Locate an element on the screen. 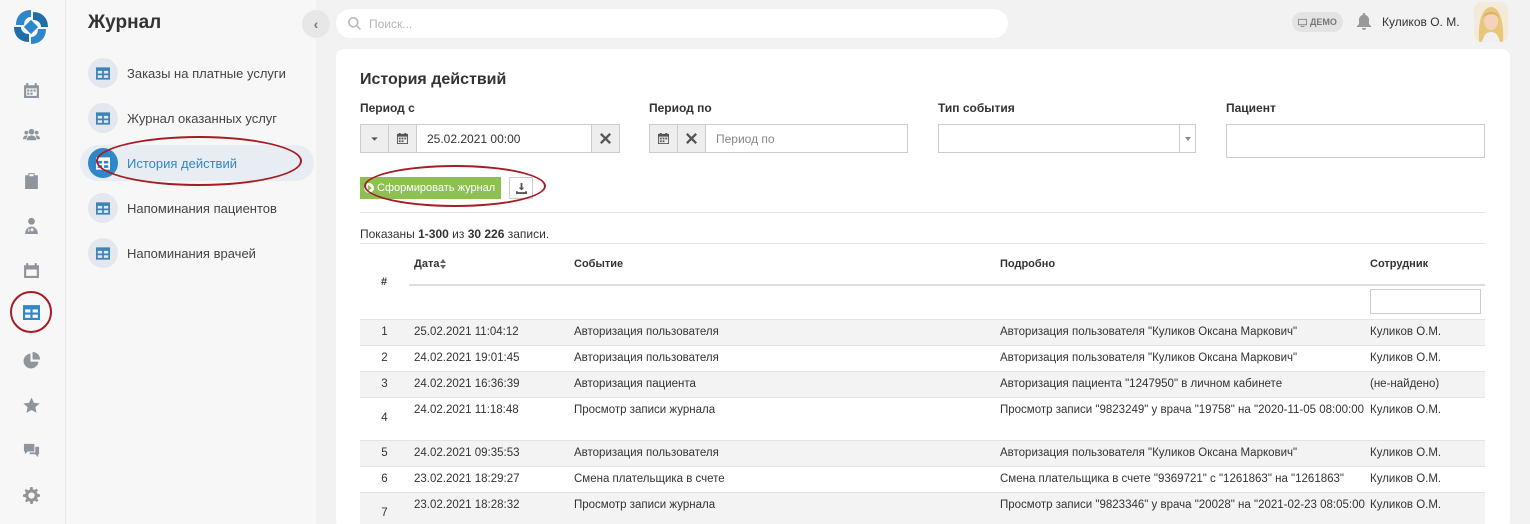  avatar is located at coordinates (1491, 22).